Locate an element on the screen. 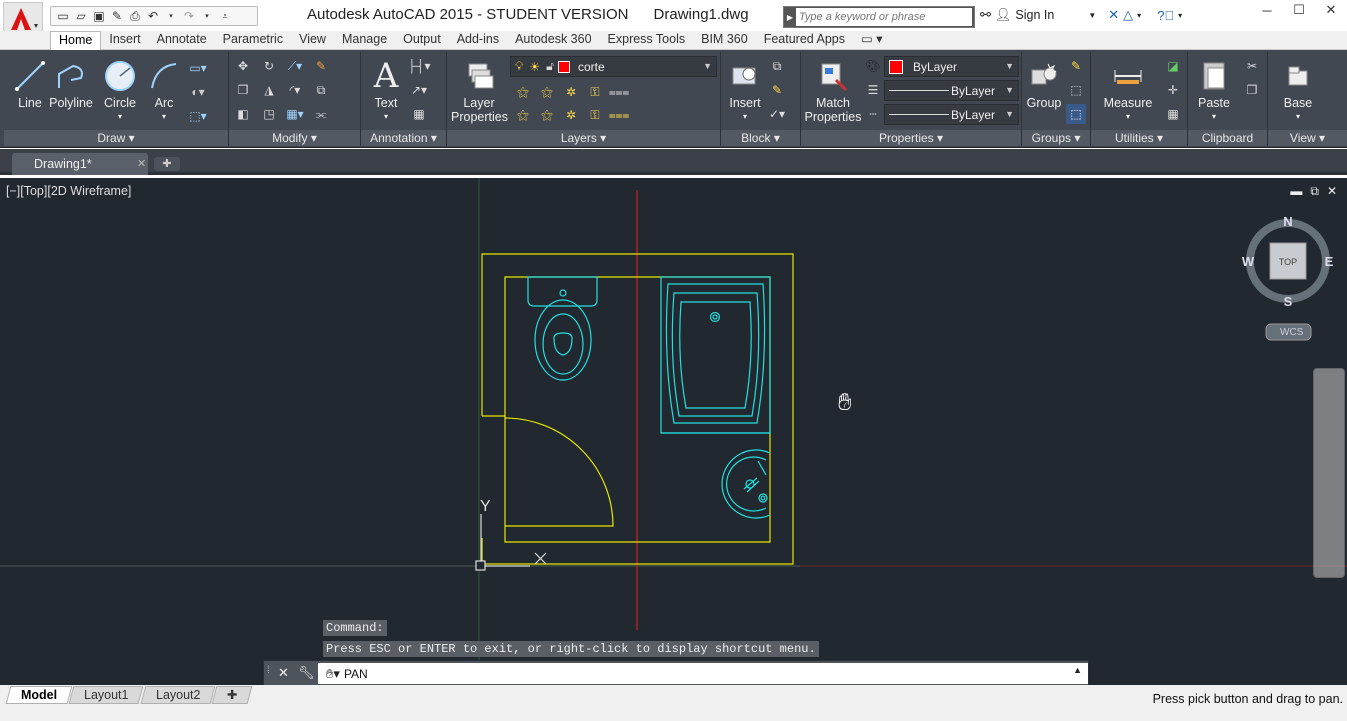  customize-command-icon: 🔧︎ is located at coordinates (306, 673).